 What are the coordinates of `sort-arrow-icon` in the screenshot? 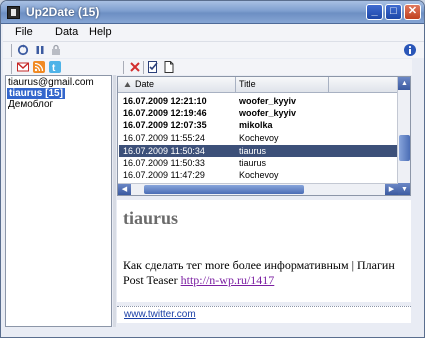 It's located at (127, 84).